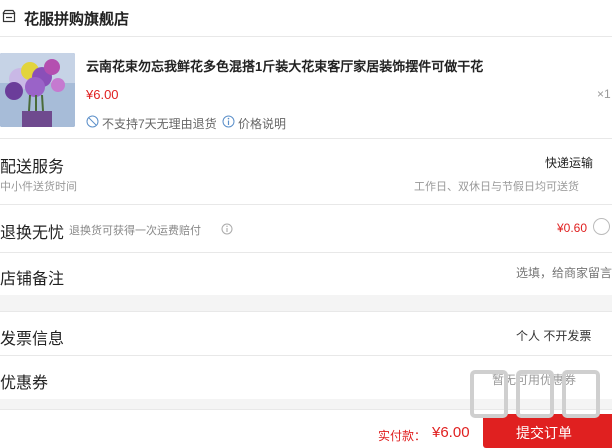 Image resolution: width=612 pixels, height=448 pixels. I want to click on return-checkbox, so click(601, 226).